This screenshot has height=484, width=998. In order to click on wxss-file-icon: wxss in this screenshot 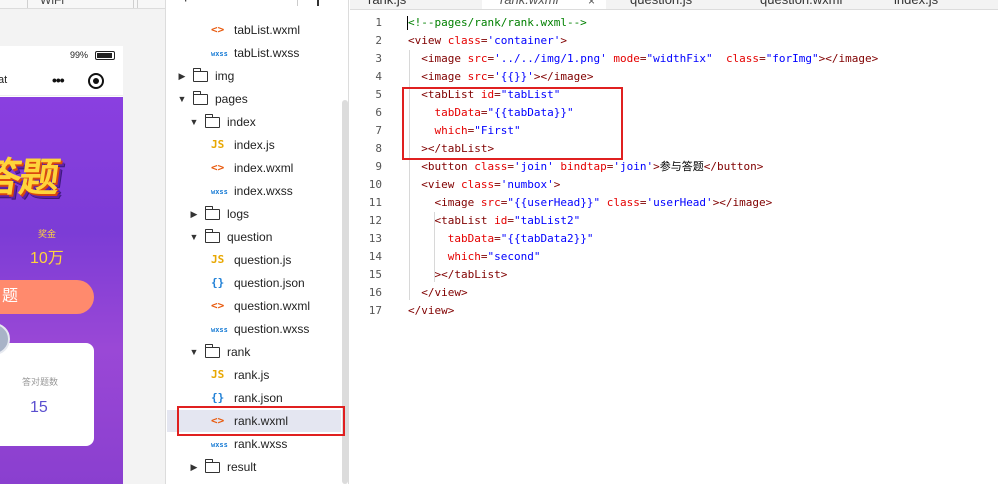, I will do `click(219, 330)`.